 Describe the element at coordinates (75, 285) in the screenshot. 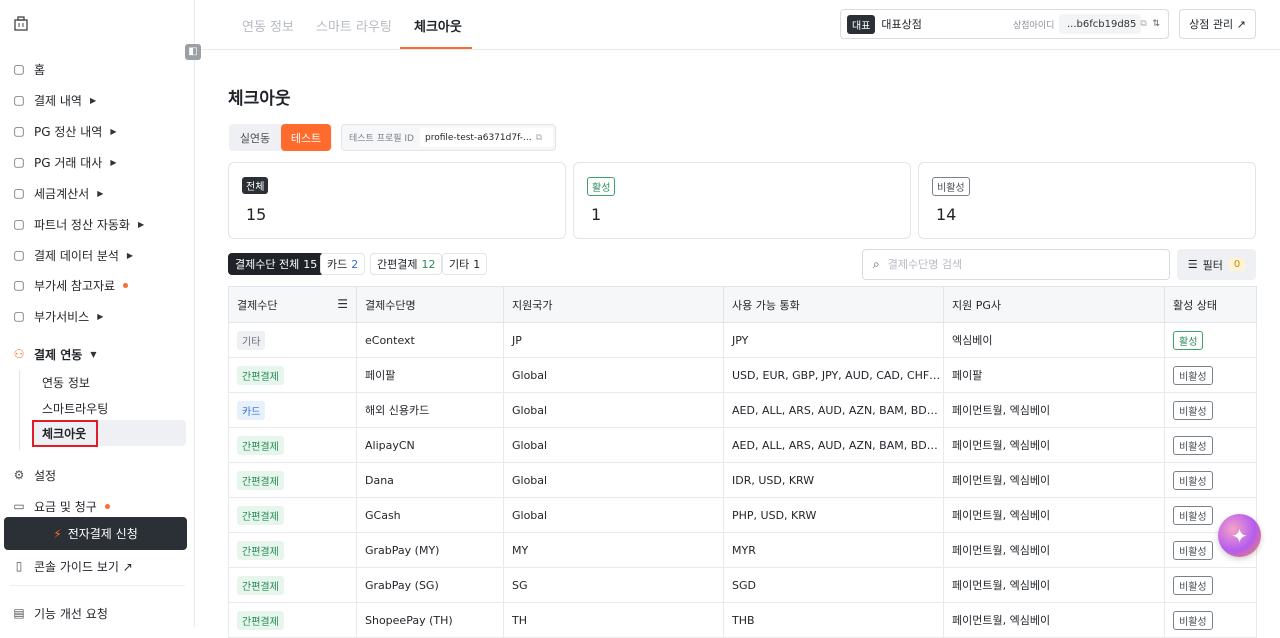

I see `sidebar-item-label: 부가세 참고자료` at that location.